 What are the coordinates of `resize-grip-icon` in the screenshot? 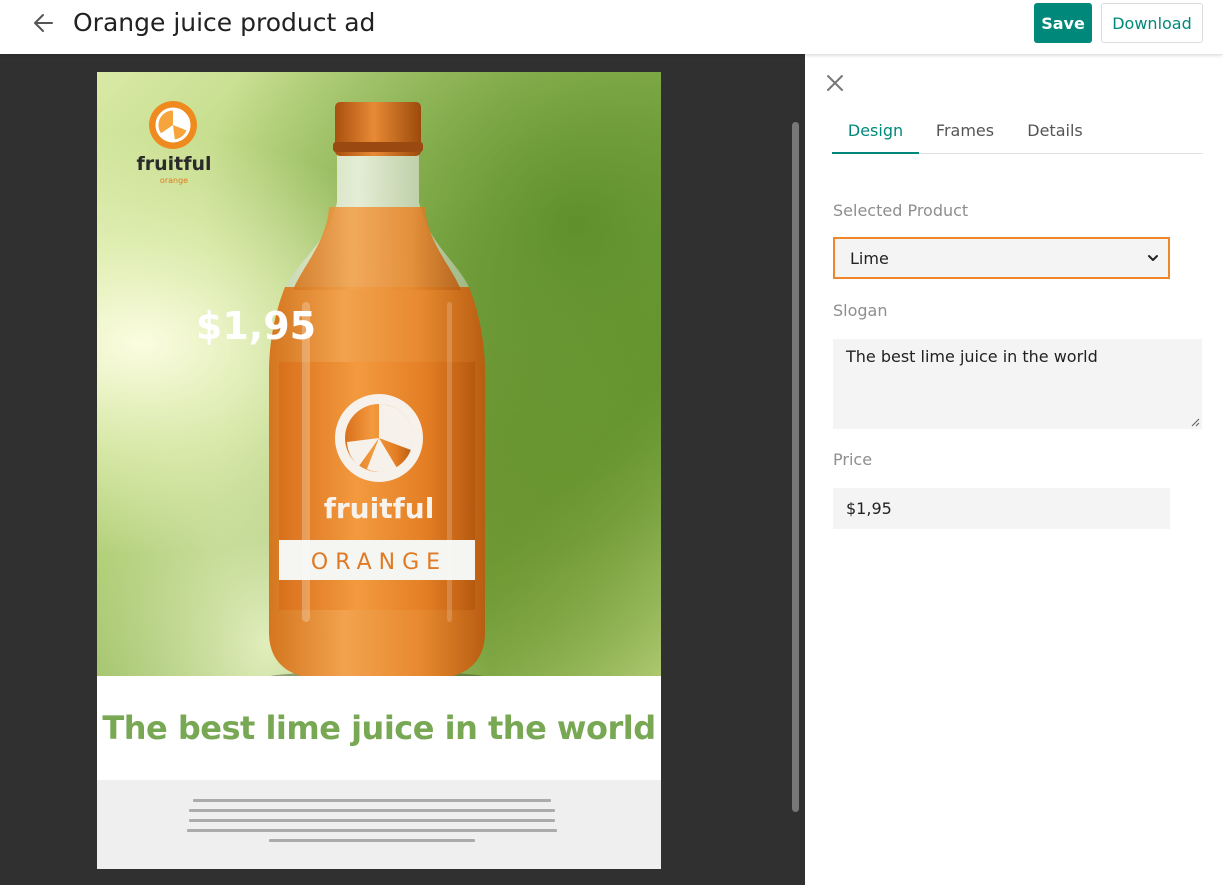 It's located at (1195, 422).